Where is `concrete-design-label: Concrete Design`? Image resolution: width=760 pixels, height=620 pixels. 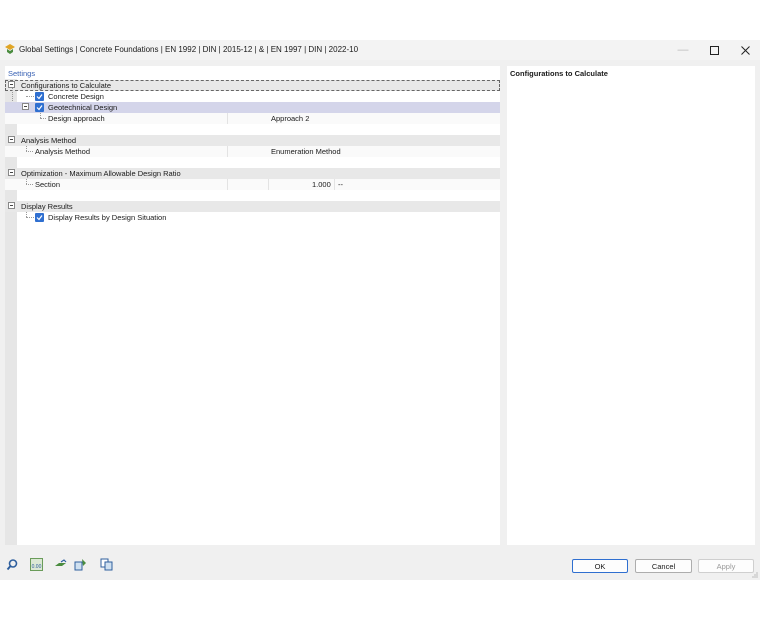
concrete-design-label: Concrete Design is located at coordinates (76, 96).